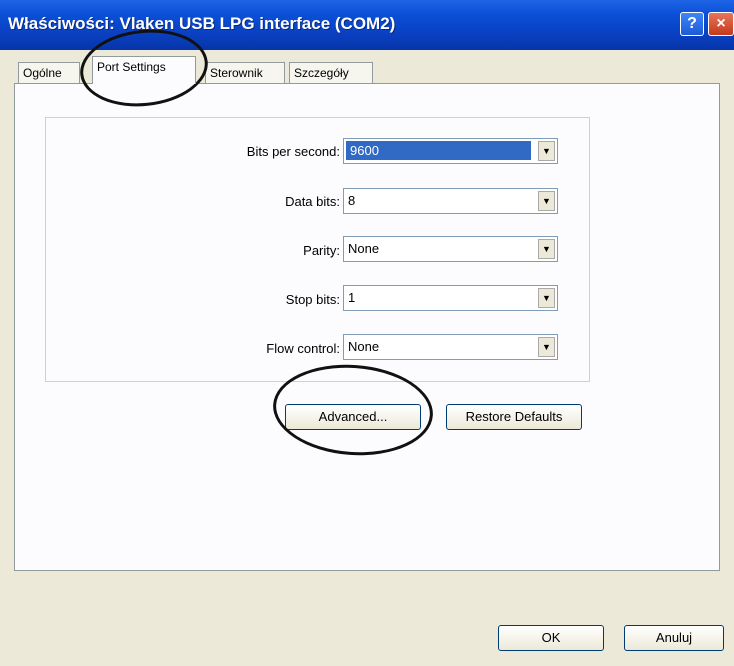 The height and width of the screenshot is (666, 734). I want to click on close-icon: ×, so click(721, 24).